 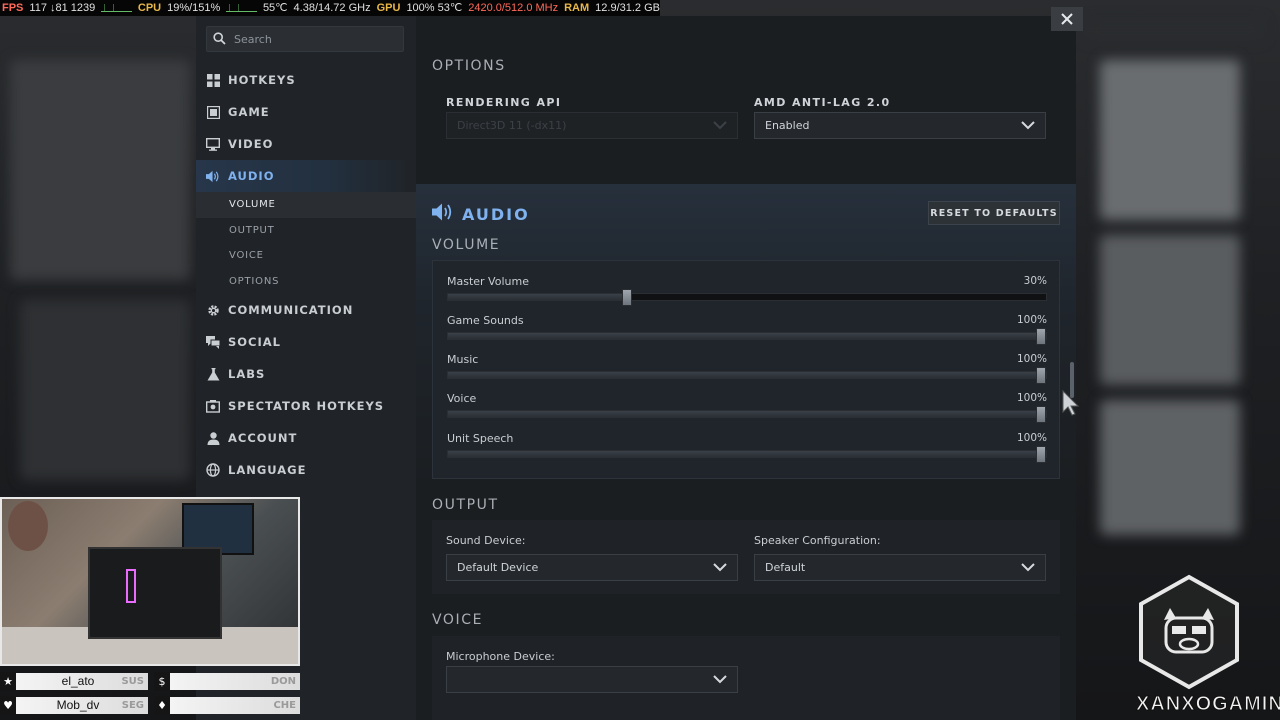 What do you see at coordinates (241, 8) in the screenshot?
I see `cpu-graph-icon` at bounding box center [241, 8].